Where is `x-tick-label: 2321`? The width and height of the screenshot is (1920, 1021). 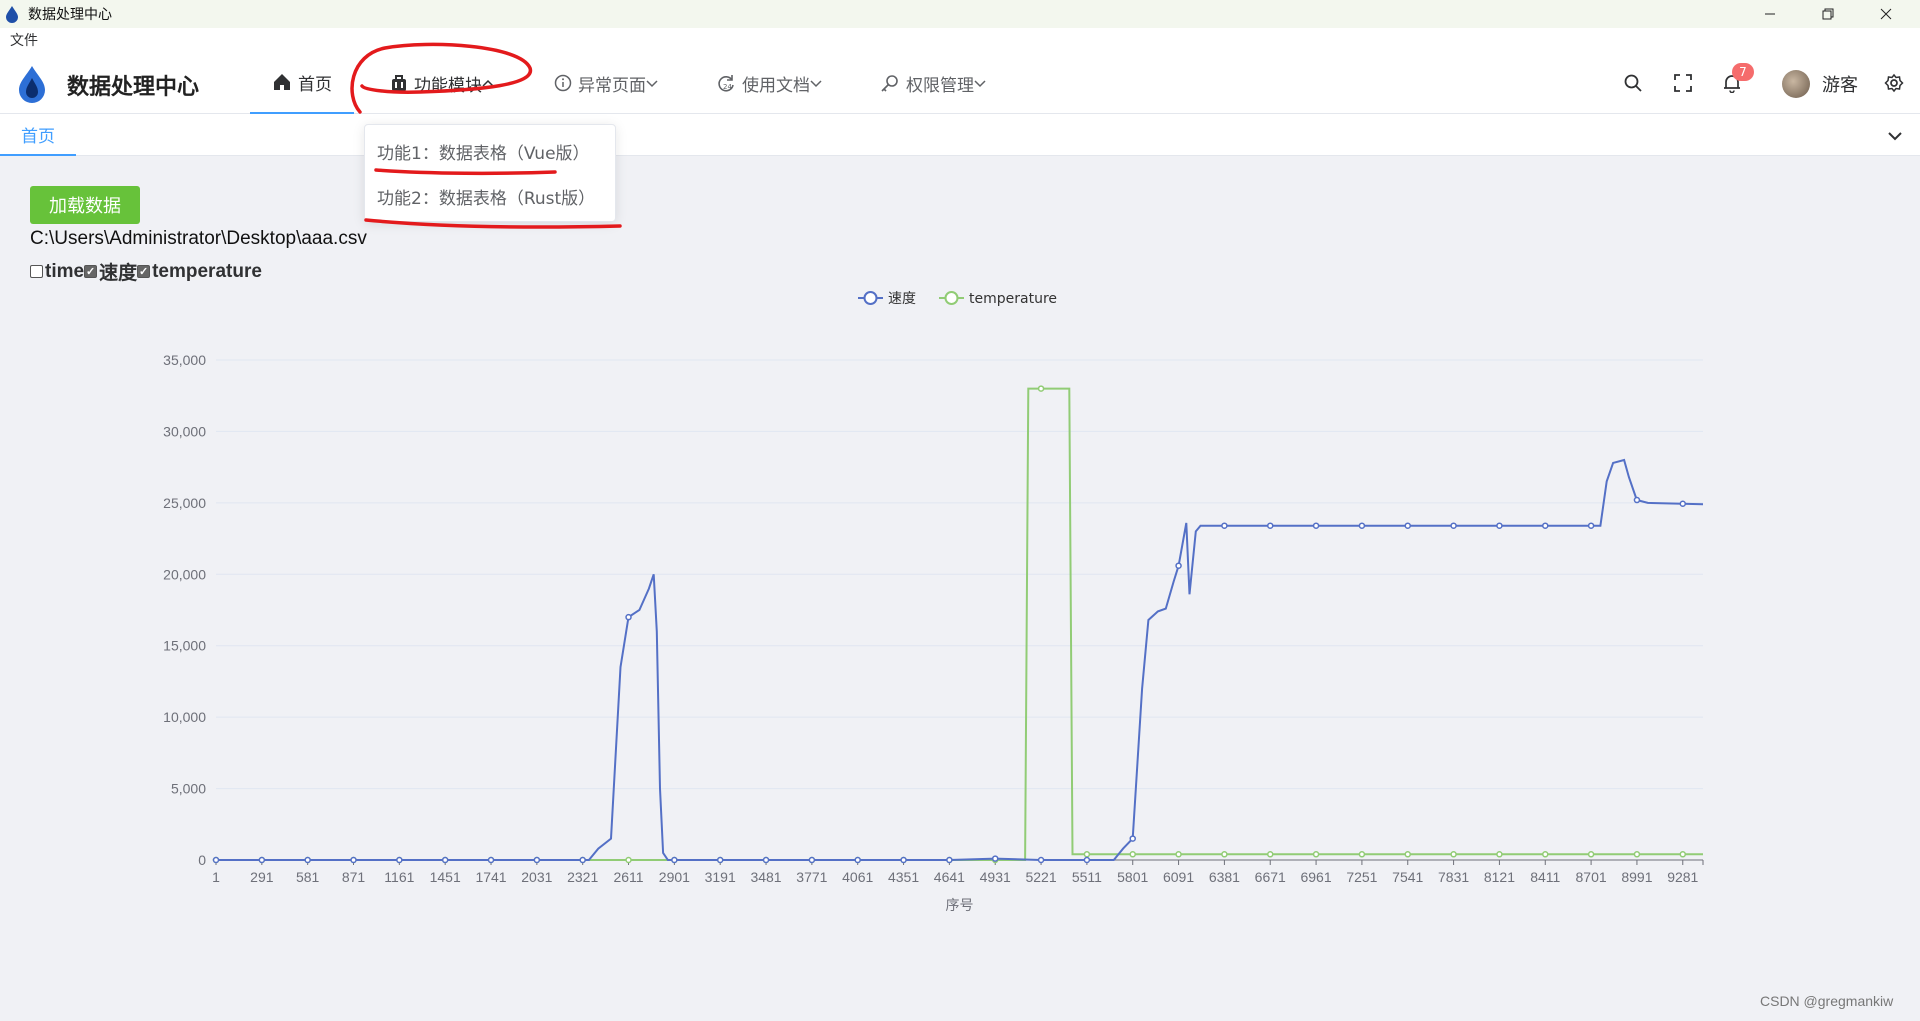 x-tick-label: 2321 is located at coordinates (582, 877).